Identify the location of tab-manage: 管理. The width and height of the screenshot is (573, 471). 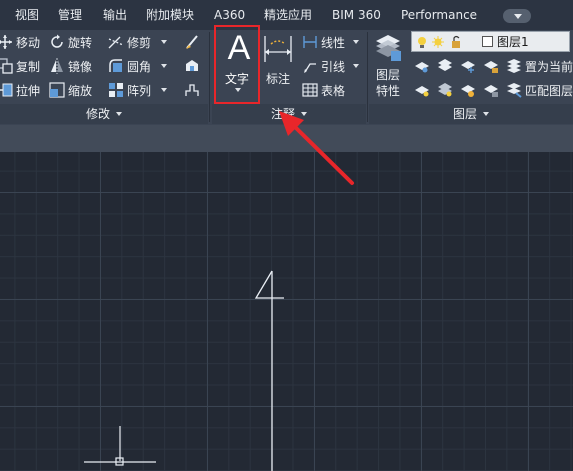
(70, 15).